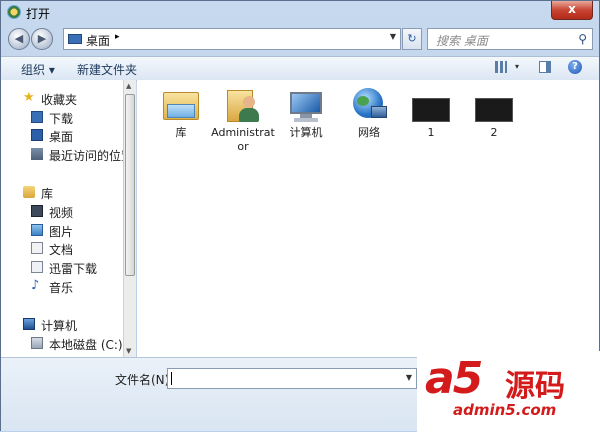  Describe the element at coordinates (494, 132) in the screenshot. I see `file-item-label: 2` at that location.